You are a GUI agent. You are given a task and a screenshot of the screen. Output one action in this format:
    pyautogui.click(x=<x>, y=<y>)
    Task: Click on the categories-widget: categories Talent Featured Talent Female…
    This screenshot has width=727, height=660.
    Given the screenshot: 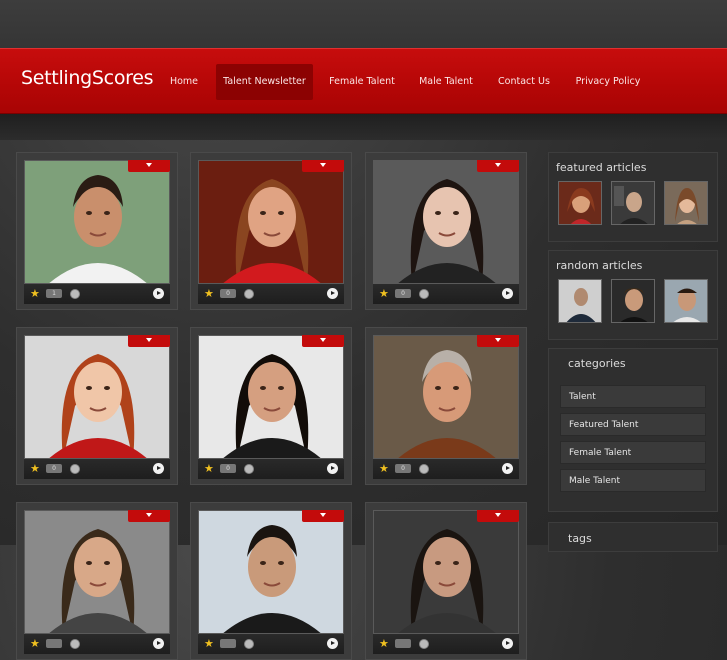 What is the action you would take?
    pyautogui.click(x=633, y=430)
    